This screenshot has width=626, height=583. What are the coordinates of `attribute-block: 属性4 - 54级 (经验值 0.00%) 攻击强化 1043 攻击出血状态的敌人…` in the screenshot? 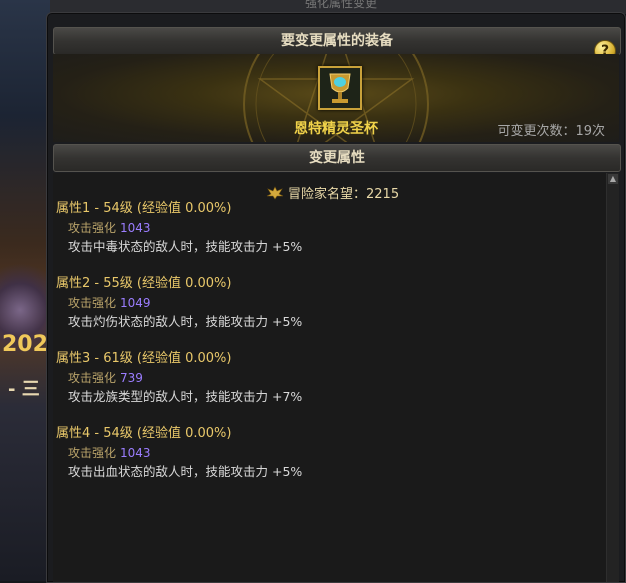 It's located at (179, 453).